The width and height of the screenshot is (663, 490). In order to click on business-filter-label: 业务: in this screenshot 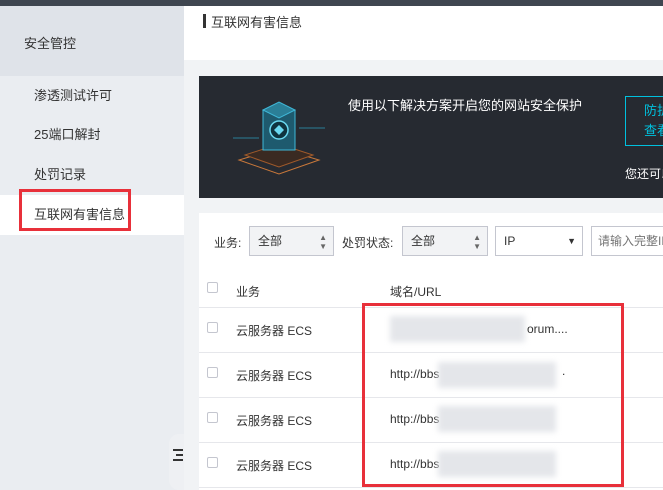, I will do `click(228, 243)`.